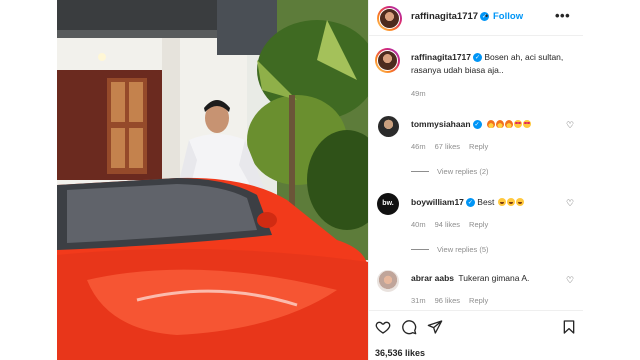  I want to click on view-replies-button: View replies (2), so click(450, 171).